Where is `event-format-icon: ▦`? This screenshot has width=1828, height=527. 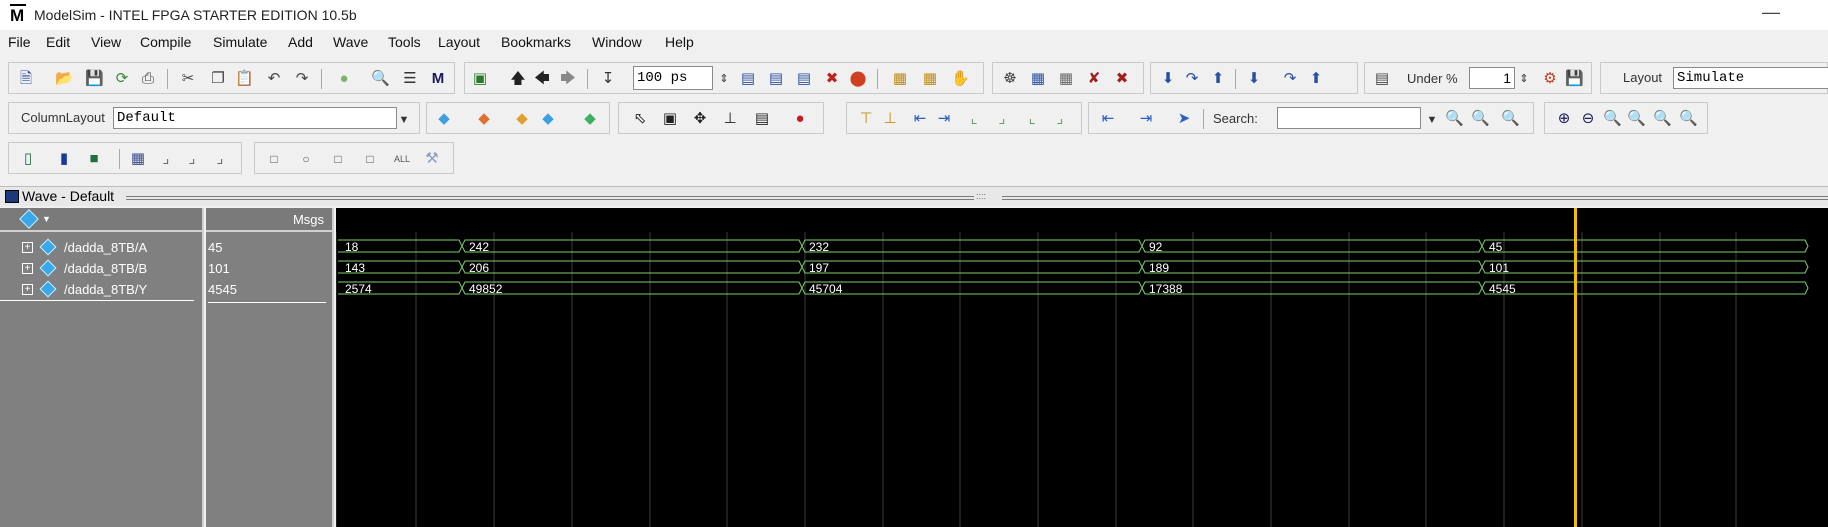
event-format-icon: ▦ is located at coordinates (138, 159).